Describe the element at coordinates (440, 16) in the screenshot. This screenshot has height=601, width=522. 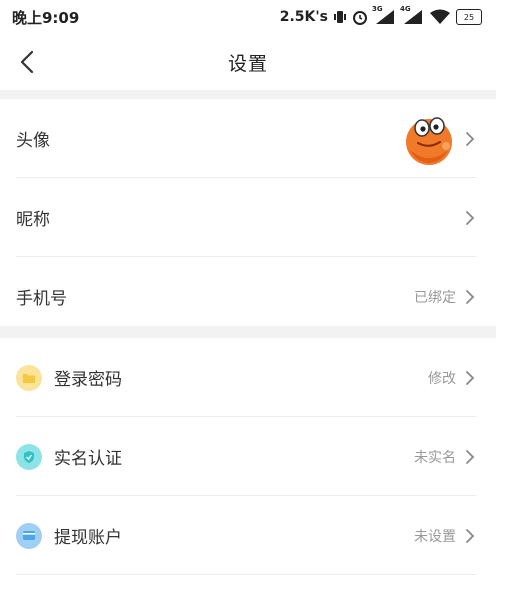
I see `wifi-icon` at that location.